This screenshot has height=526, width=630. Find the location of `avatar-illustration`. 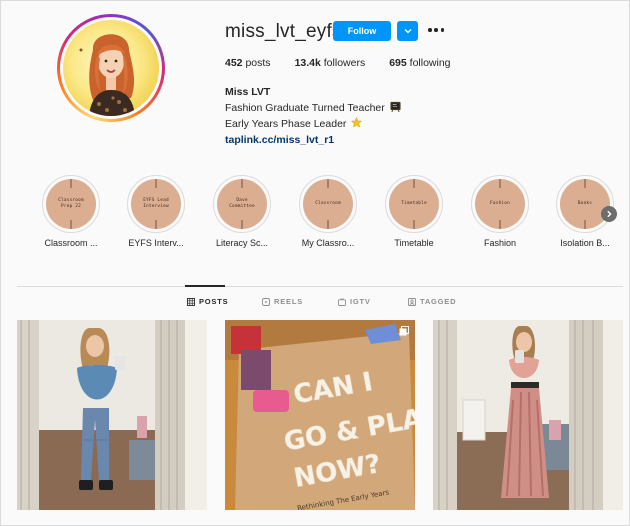

avatar-illustration is located at coordinates (111, 68).